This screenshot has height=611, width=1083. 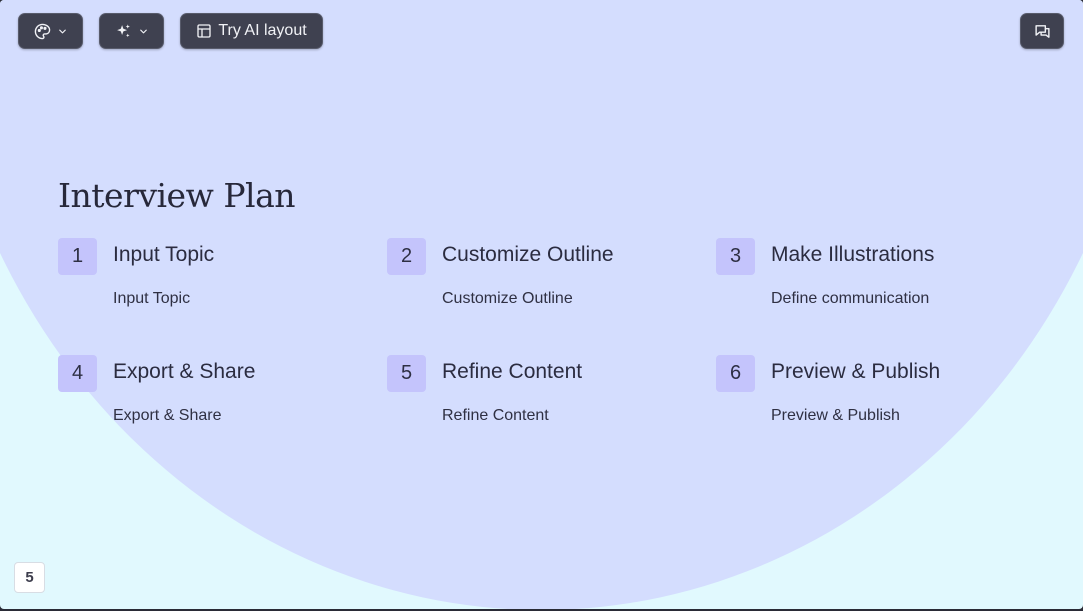 I want to click on try-ai-layout-button: Try AI layout, so click(x=251, y=31).